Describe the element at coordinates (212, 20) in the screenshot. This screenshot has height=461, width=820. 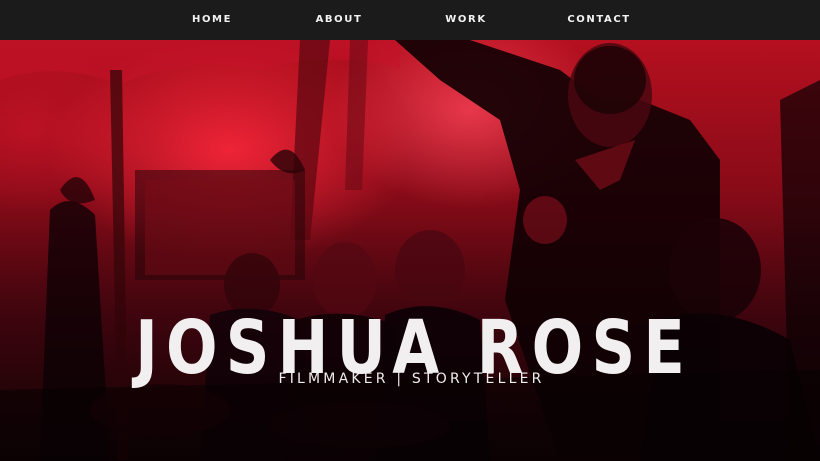
I see `nav-link-home: HOME` at that location.